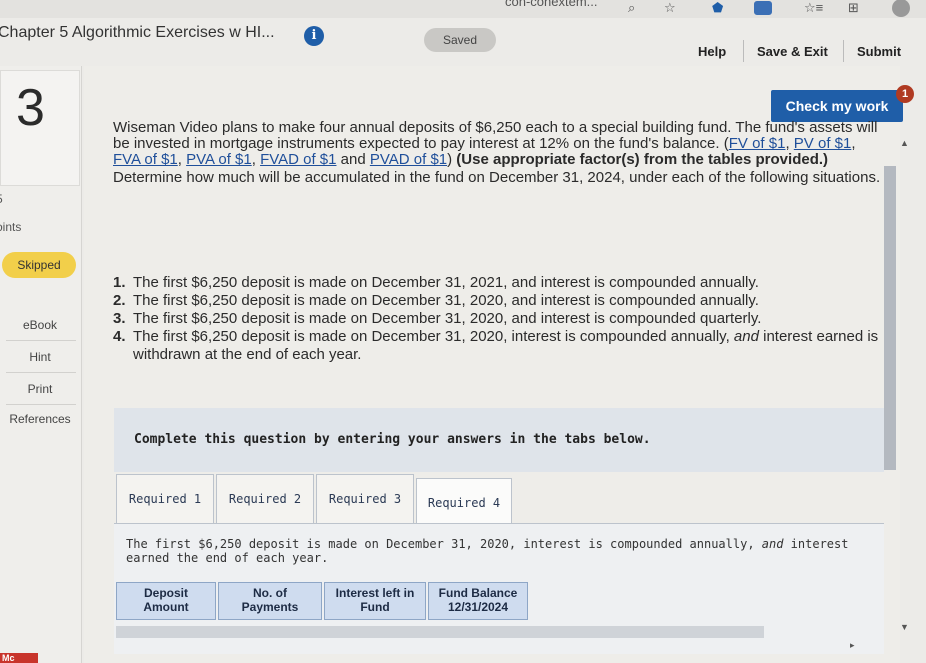 This screenshot has height=663, width=926. What do you see at coordinates (813, 8) in the screenshot?
I see `favorites-icon: ☆≡` at bounding box center [813, 8].